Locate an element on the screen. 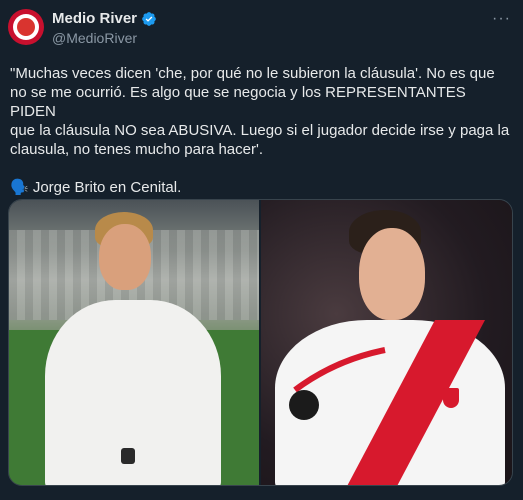  name-row: Medio River is located at coordinates (104, 19).